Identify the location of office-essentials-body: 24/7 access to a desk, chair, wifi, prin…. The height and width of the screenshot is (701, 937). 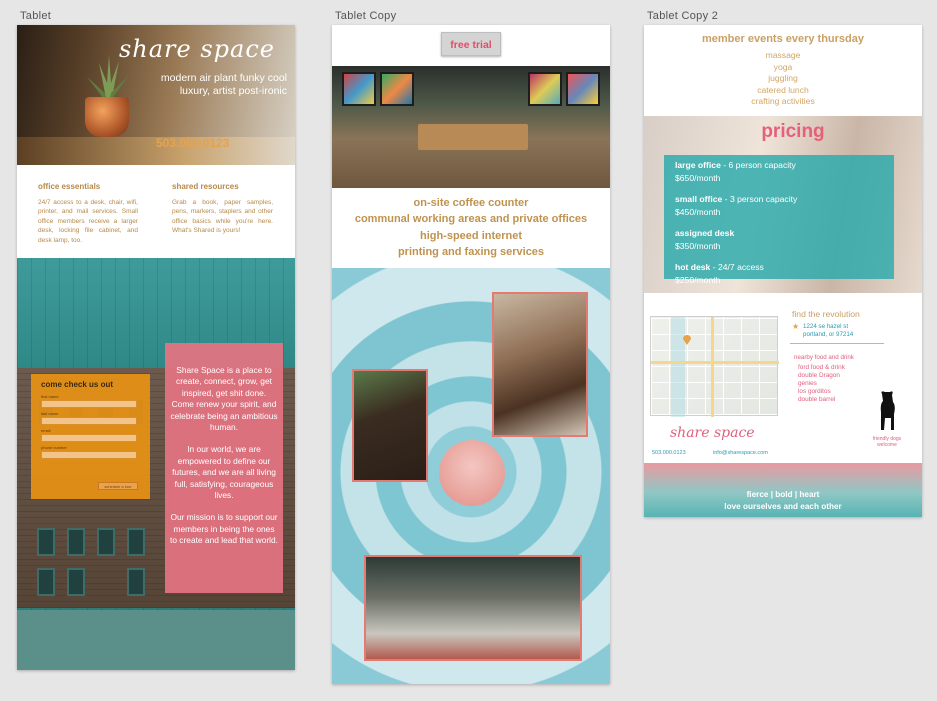
(88, 221).